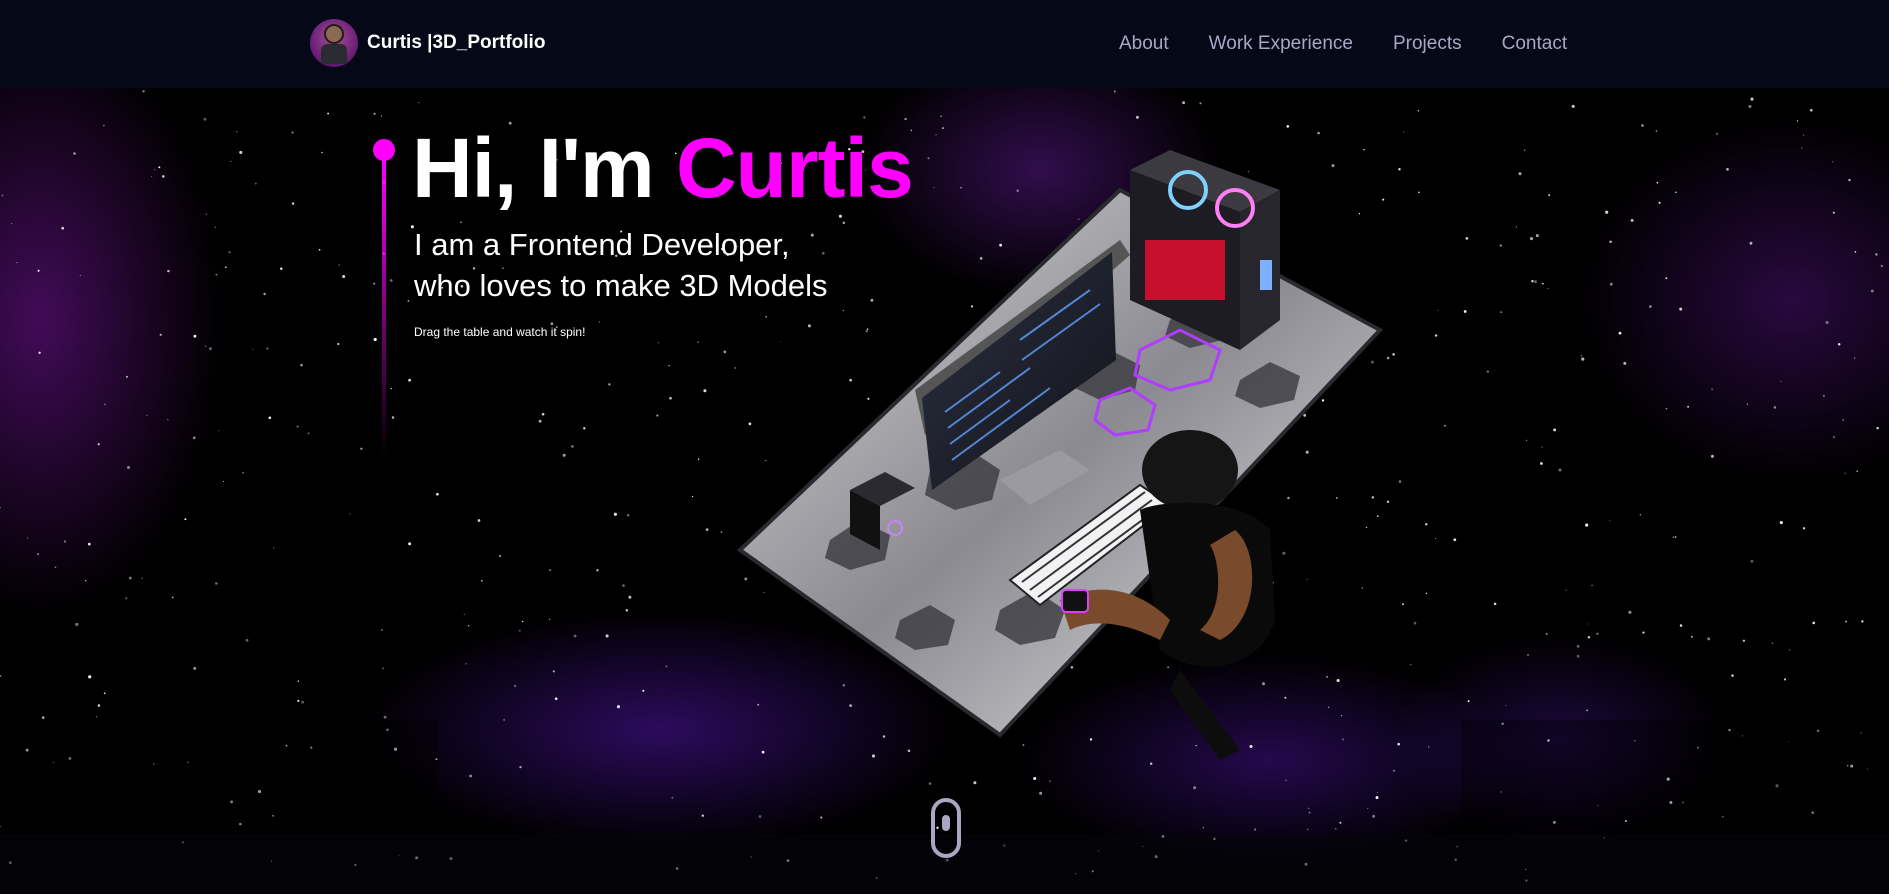 The width and height of the screenshot is (1889, 894). Describe the element at coordinates (1144, 44) in the screenshot. I see `nav-link-about: About` at that location.